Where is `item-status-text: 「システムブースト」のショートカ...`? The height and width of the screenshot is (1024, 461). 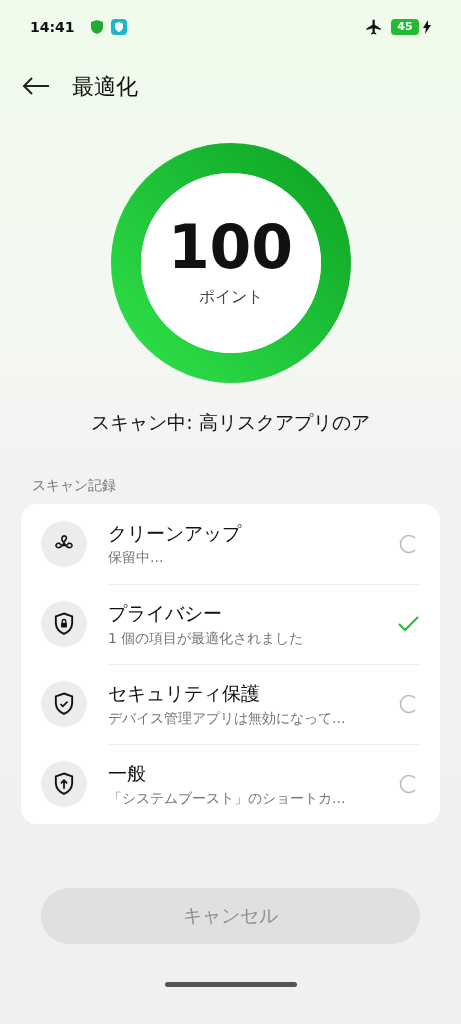 item-status-text: 「システムブースト」のショートカ... is located at coordinates (227, 798).